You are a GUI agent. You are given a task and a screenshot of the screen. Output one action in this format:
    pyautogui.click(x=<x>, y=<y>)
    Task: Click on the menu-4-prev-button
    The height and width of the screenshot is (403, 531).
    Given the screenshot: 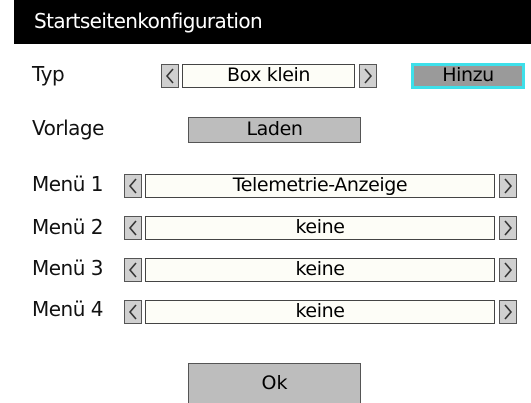 What is the action you would take?
    pyautogui.click(x=133, y=312)
    